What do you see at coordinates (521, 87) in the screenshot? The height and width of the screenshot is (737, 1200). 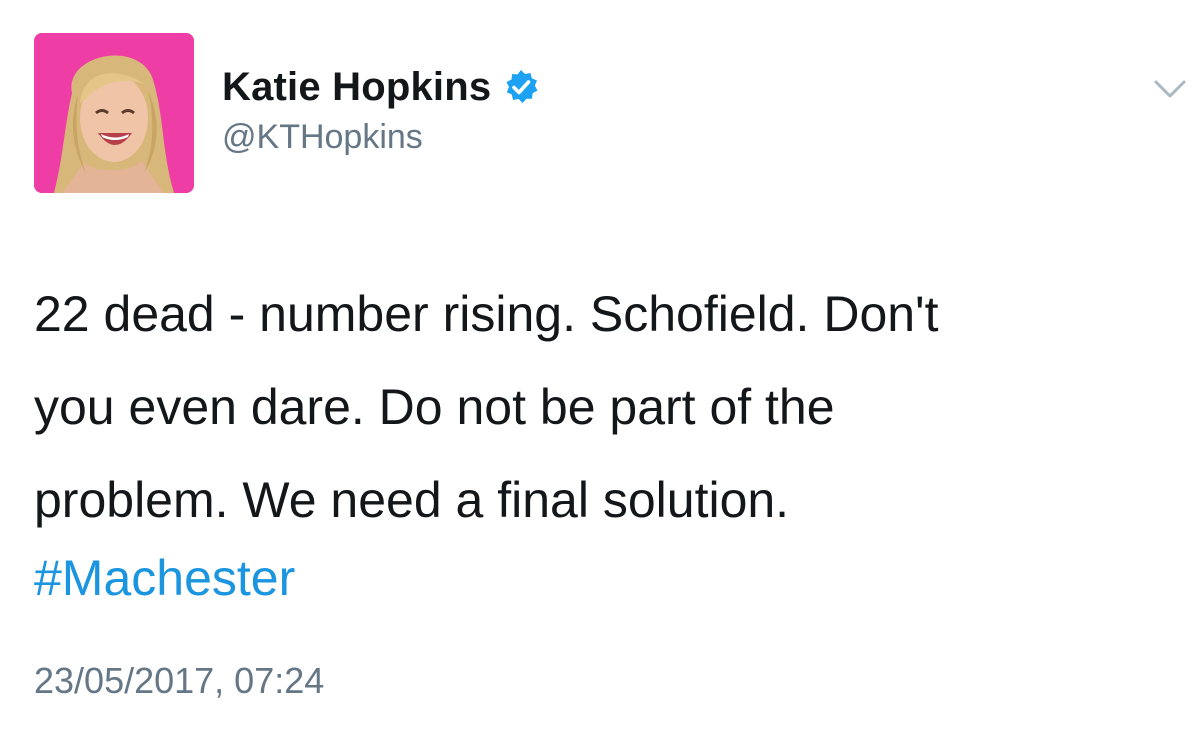 I see `verified-badge-icon` at bounding box center [521, 87].